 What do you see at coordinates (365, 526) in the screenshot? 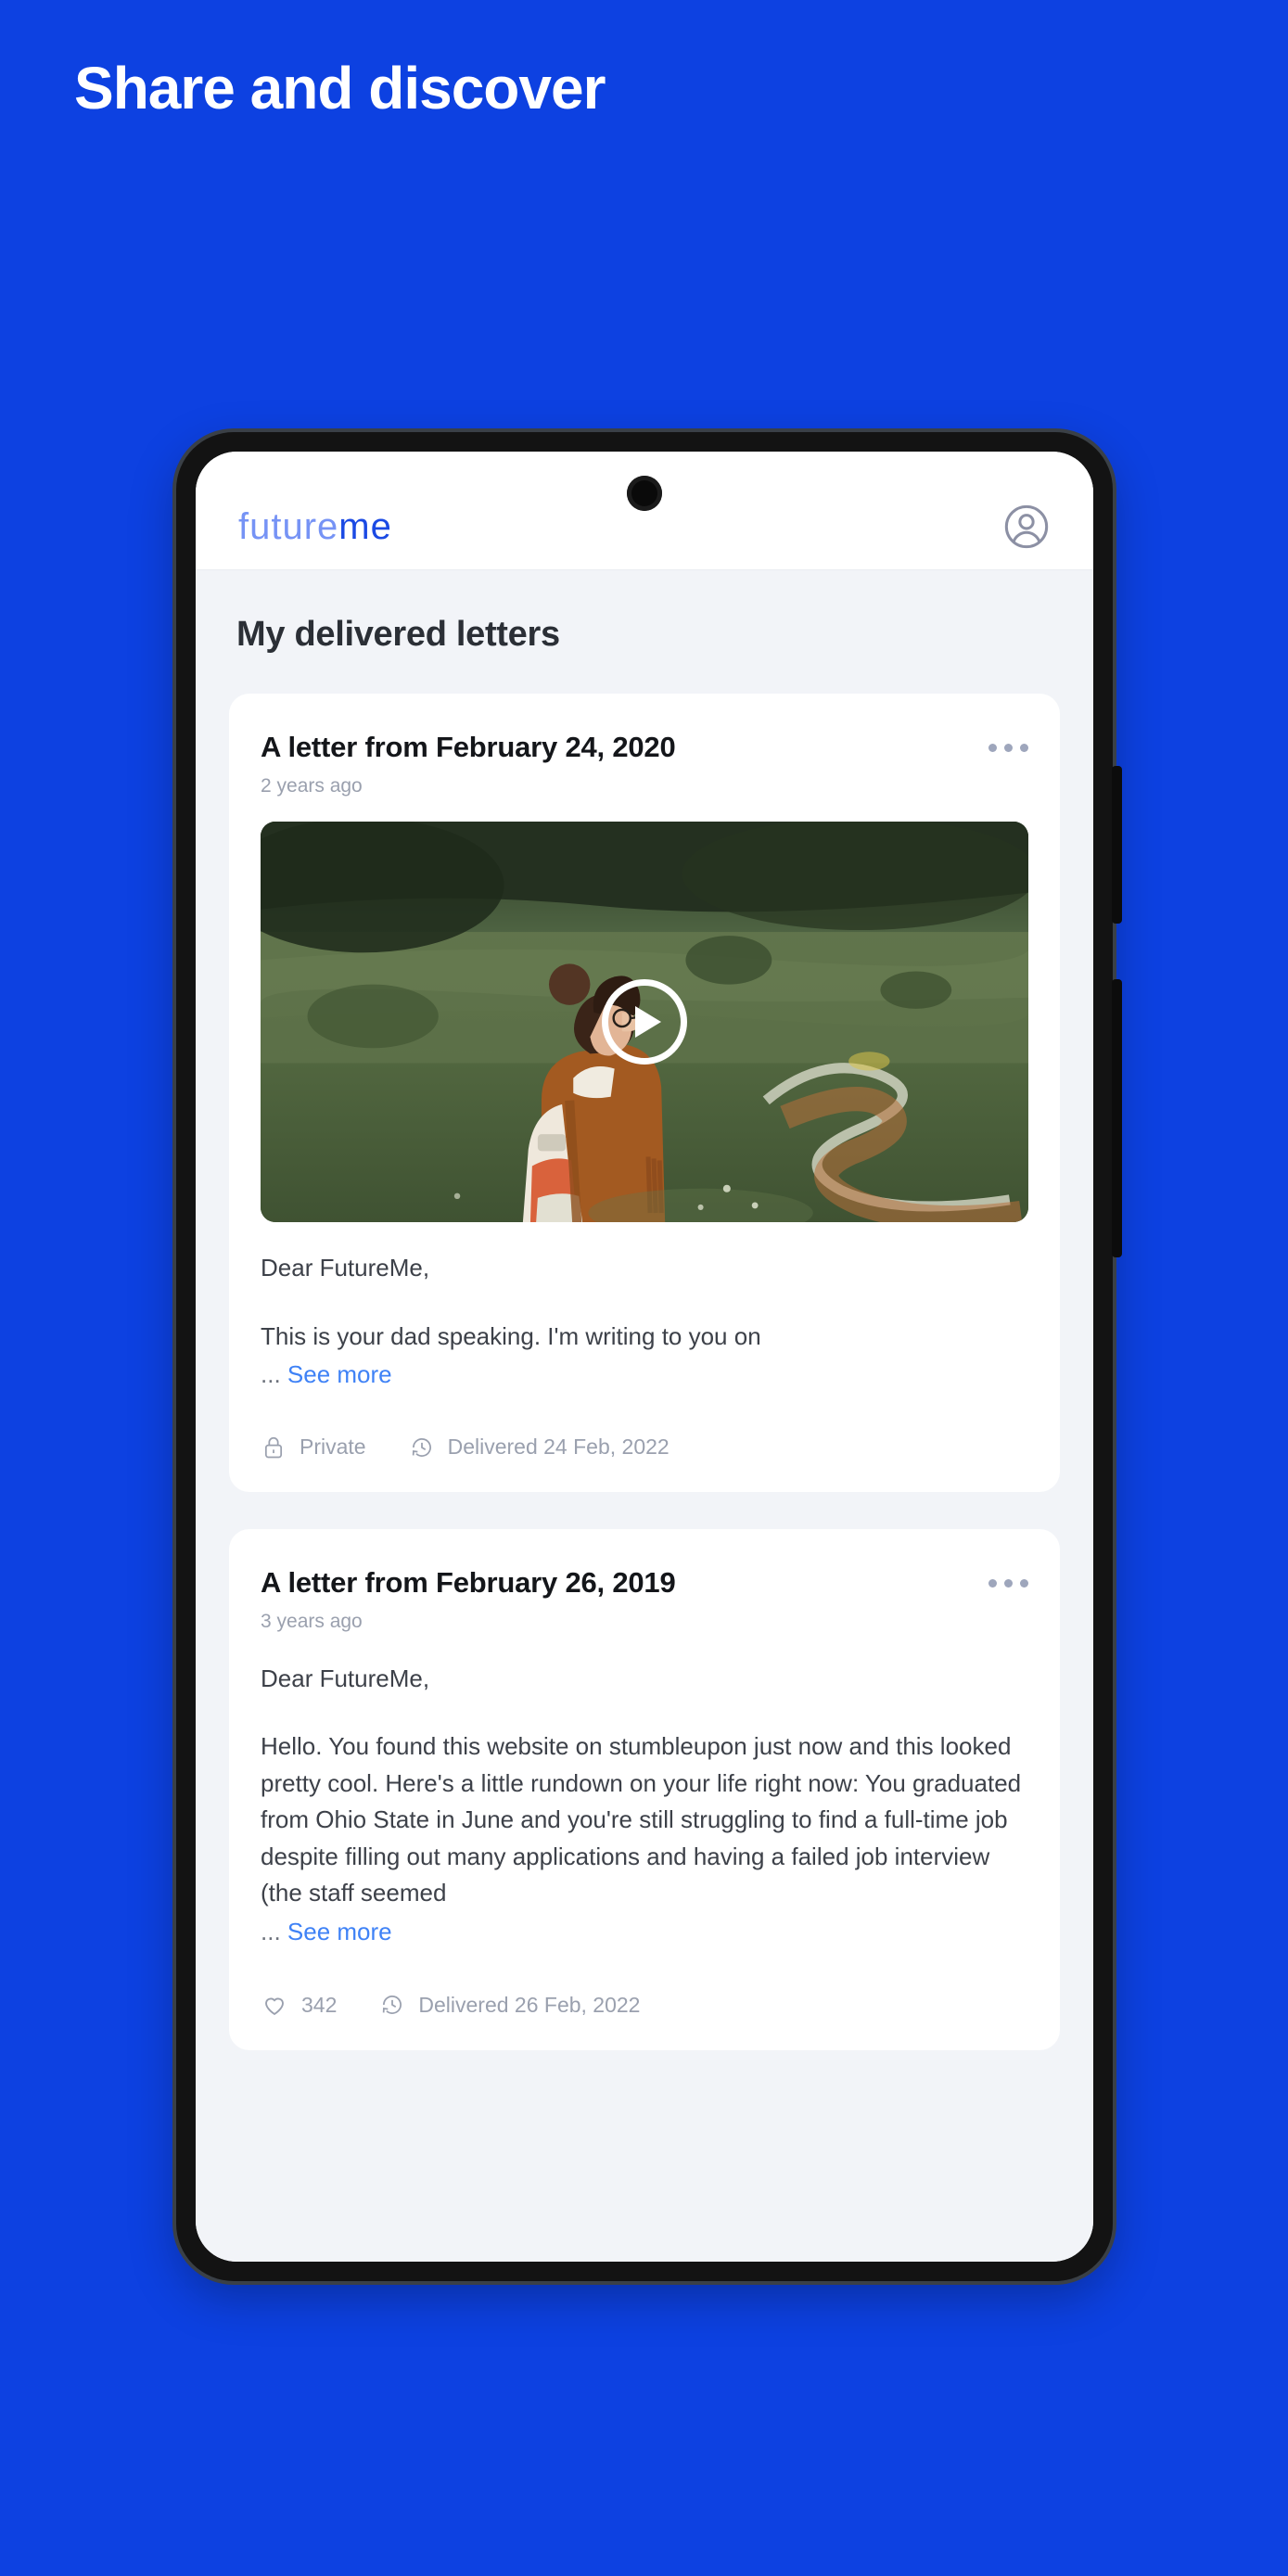
I see `logo-part-me: me` at bounding box center [365, 526].